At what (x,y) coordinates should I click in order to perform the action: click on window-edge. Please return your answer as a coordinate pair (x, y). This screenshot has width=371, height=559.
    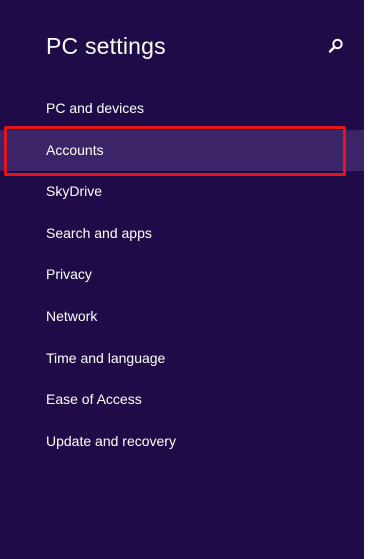
    Looking at the image, I should click on (367, 279).